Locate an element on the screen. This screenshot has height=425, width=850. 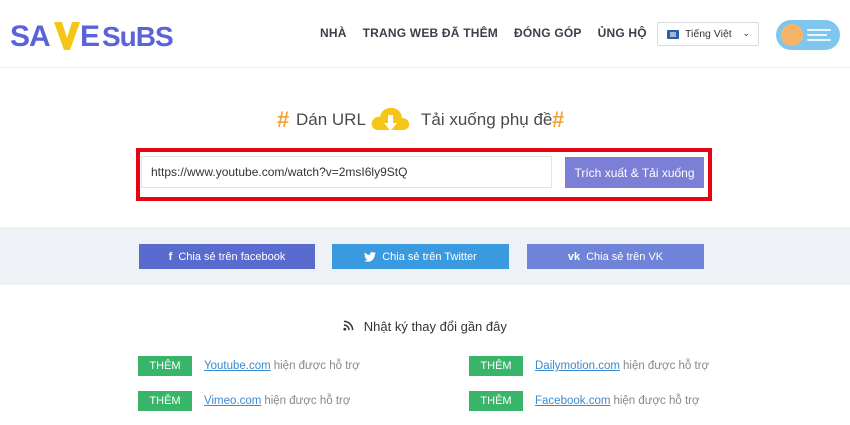
nav-home: NHÀ is located at coordinates (333, 33).